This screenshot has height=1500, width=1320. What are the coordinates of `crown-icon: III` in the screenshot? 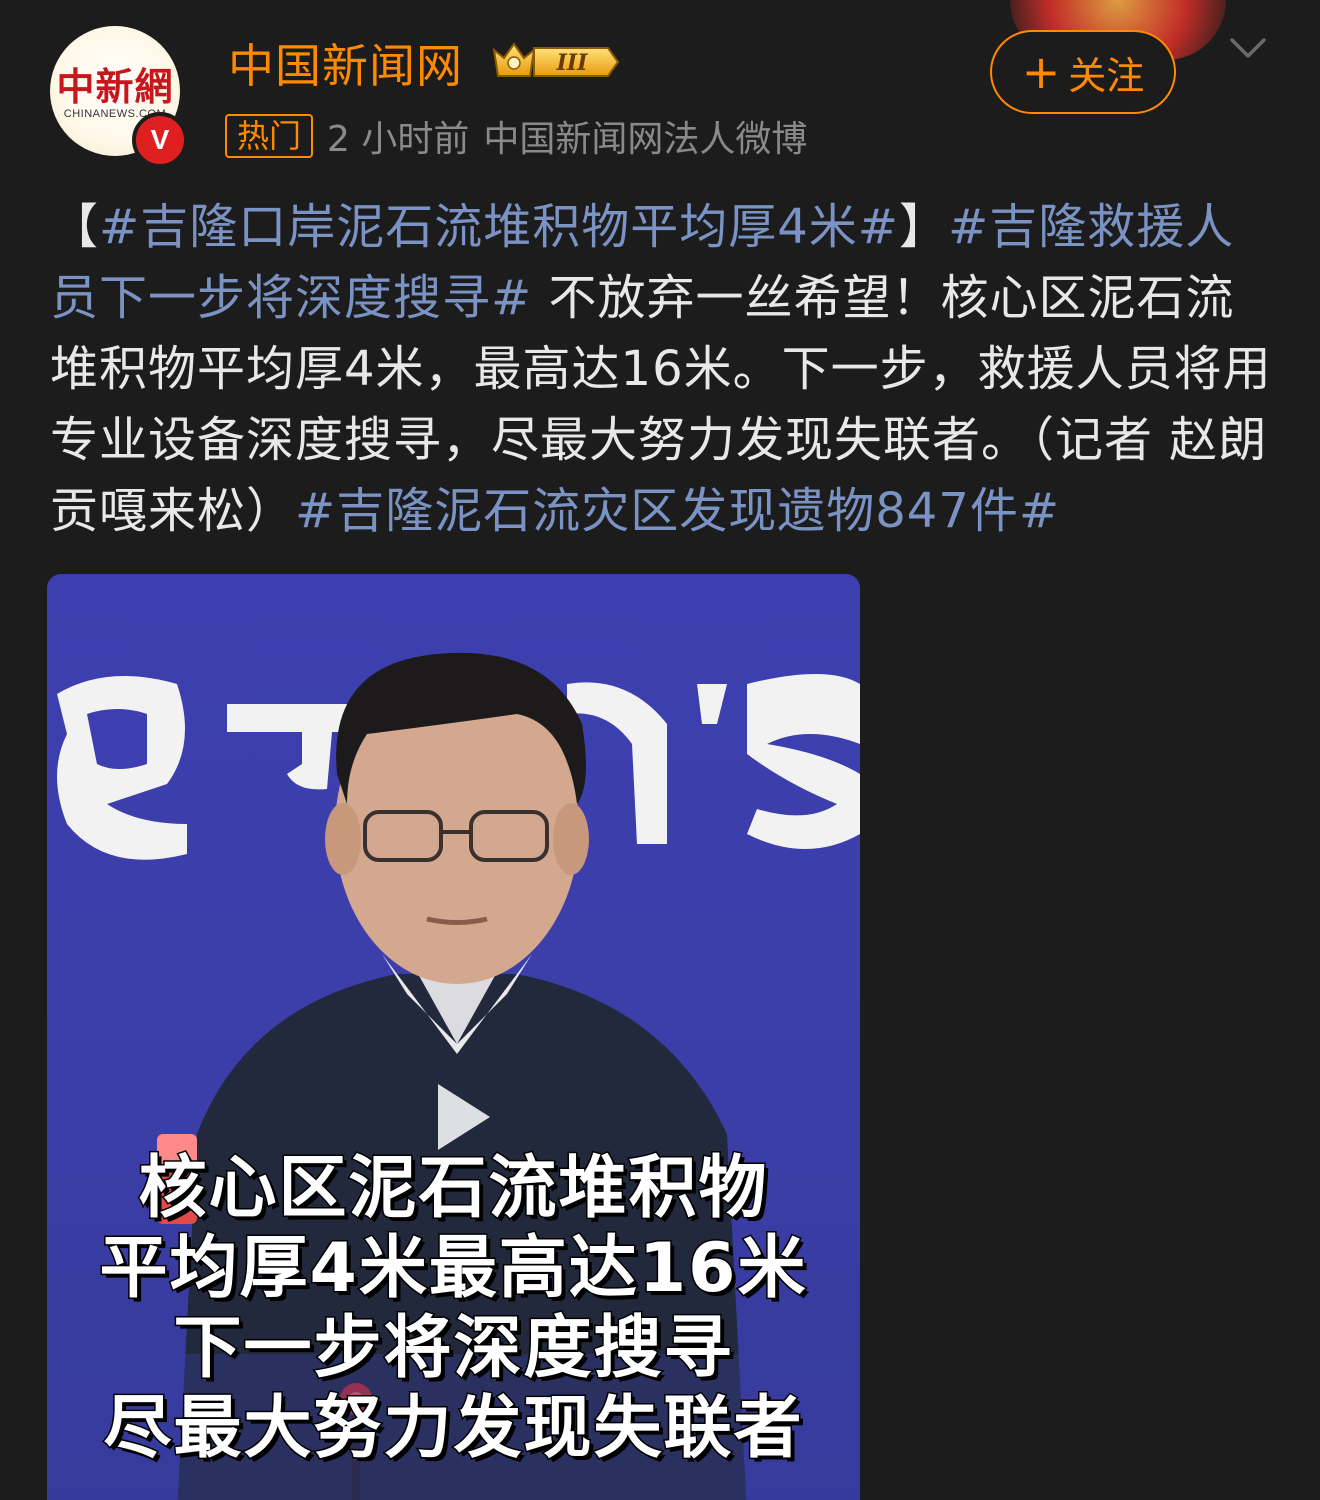 It's located at (556, 59).